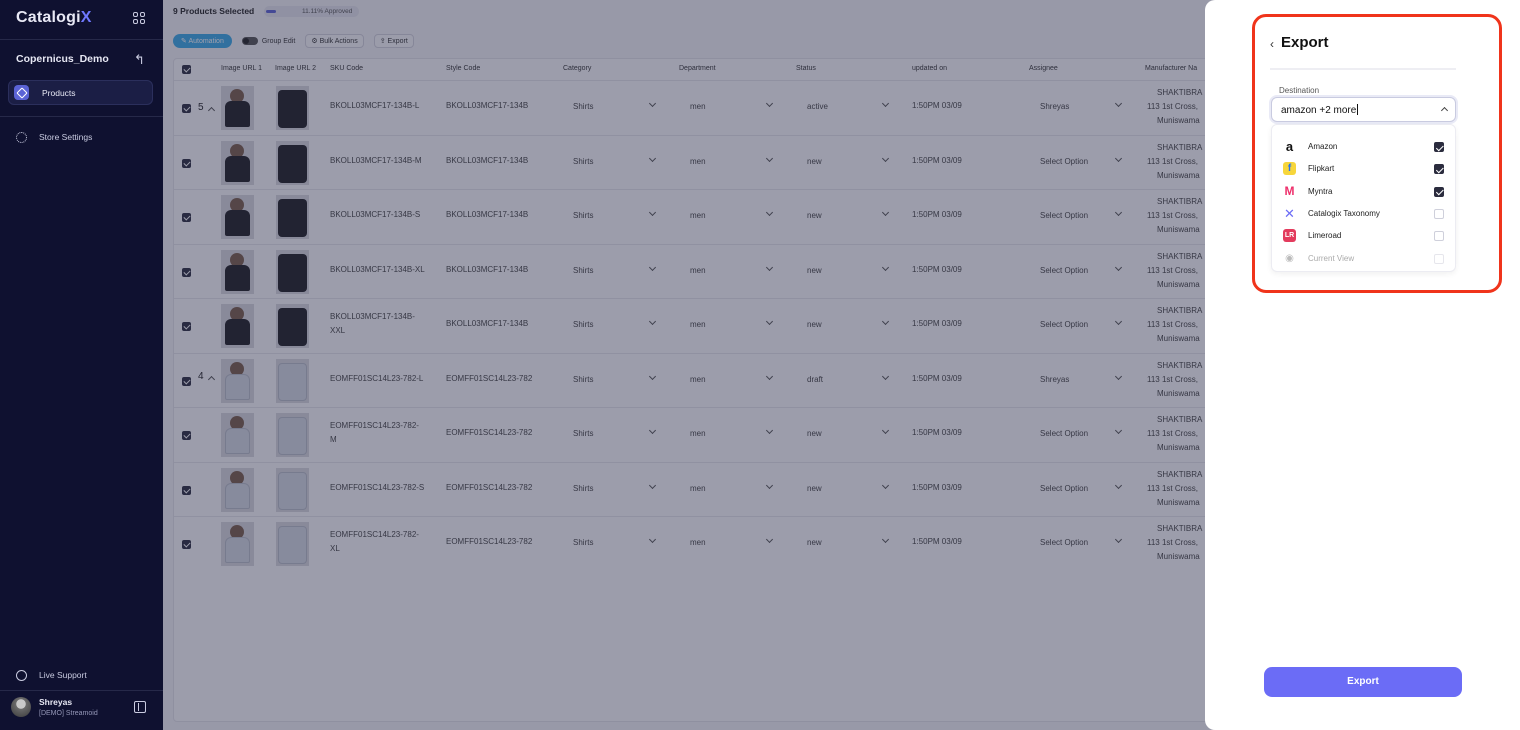 This screenshot has height=730, width=1520. What do you see at coordinates (68, 713) in the screenshot?
I see `user-org: [DEMO] Streamoid` at bounding box center [68, 713].